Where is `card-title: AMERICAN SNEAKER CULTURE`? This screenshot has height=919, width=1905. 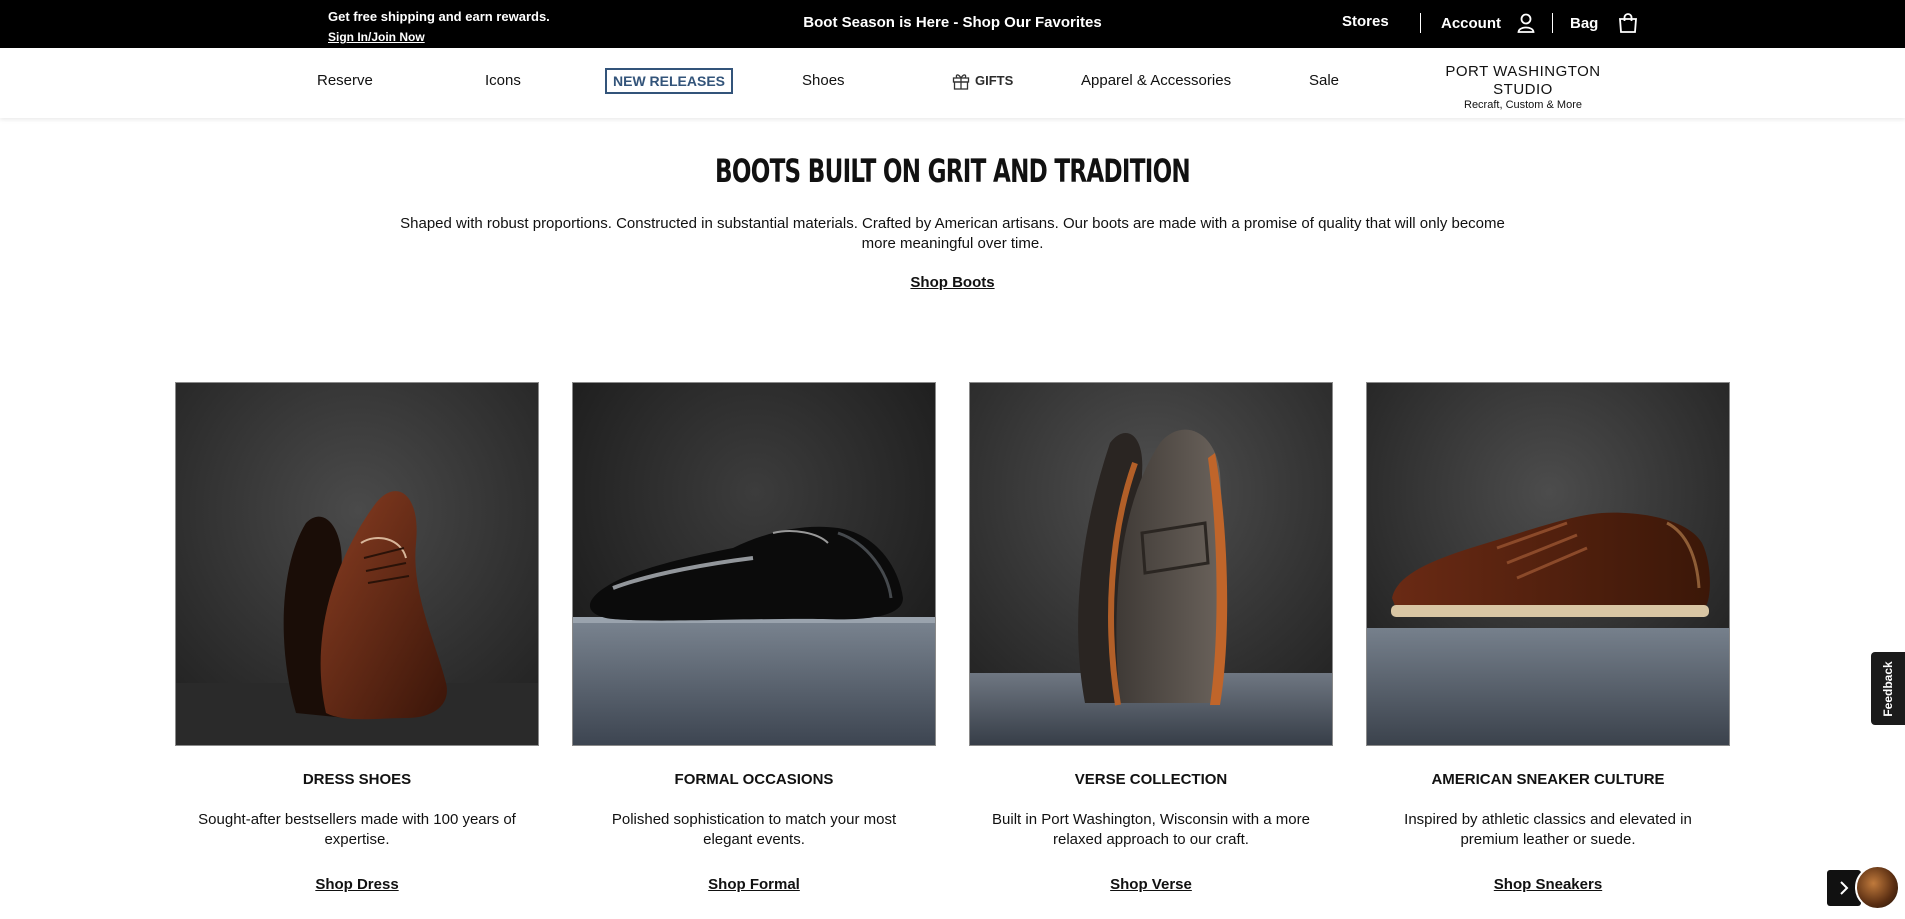 card-title: AMERICAN SNEAKER CULTURE is located at coordinates (1548, 779).